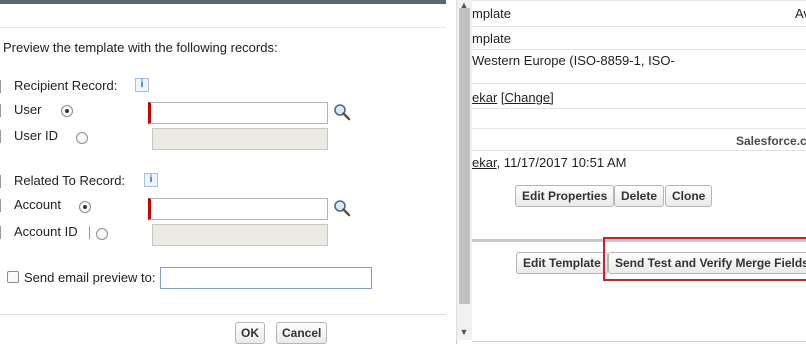  What do you see at coordinates (102, 234) in the screenshot?
I see `account-id-radio` at bounding box center [102, 234].